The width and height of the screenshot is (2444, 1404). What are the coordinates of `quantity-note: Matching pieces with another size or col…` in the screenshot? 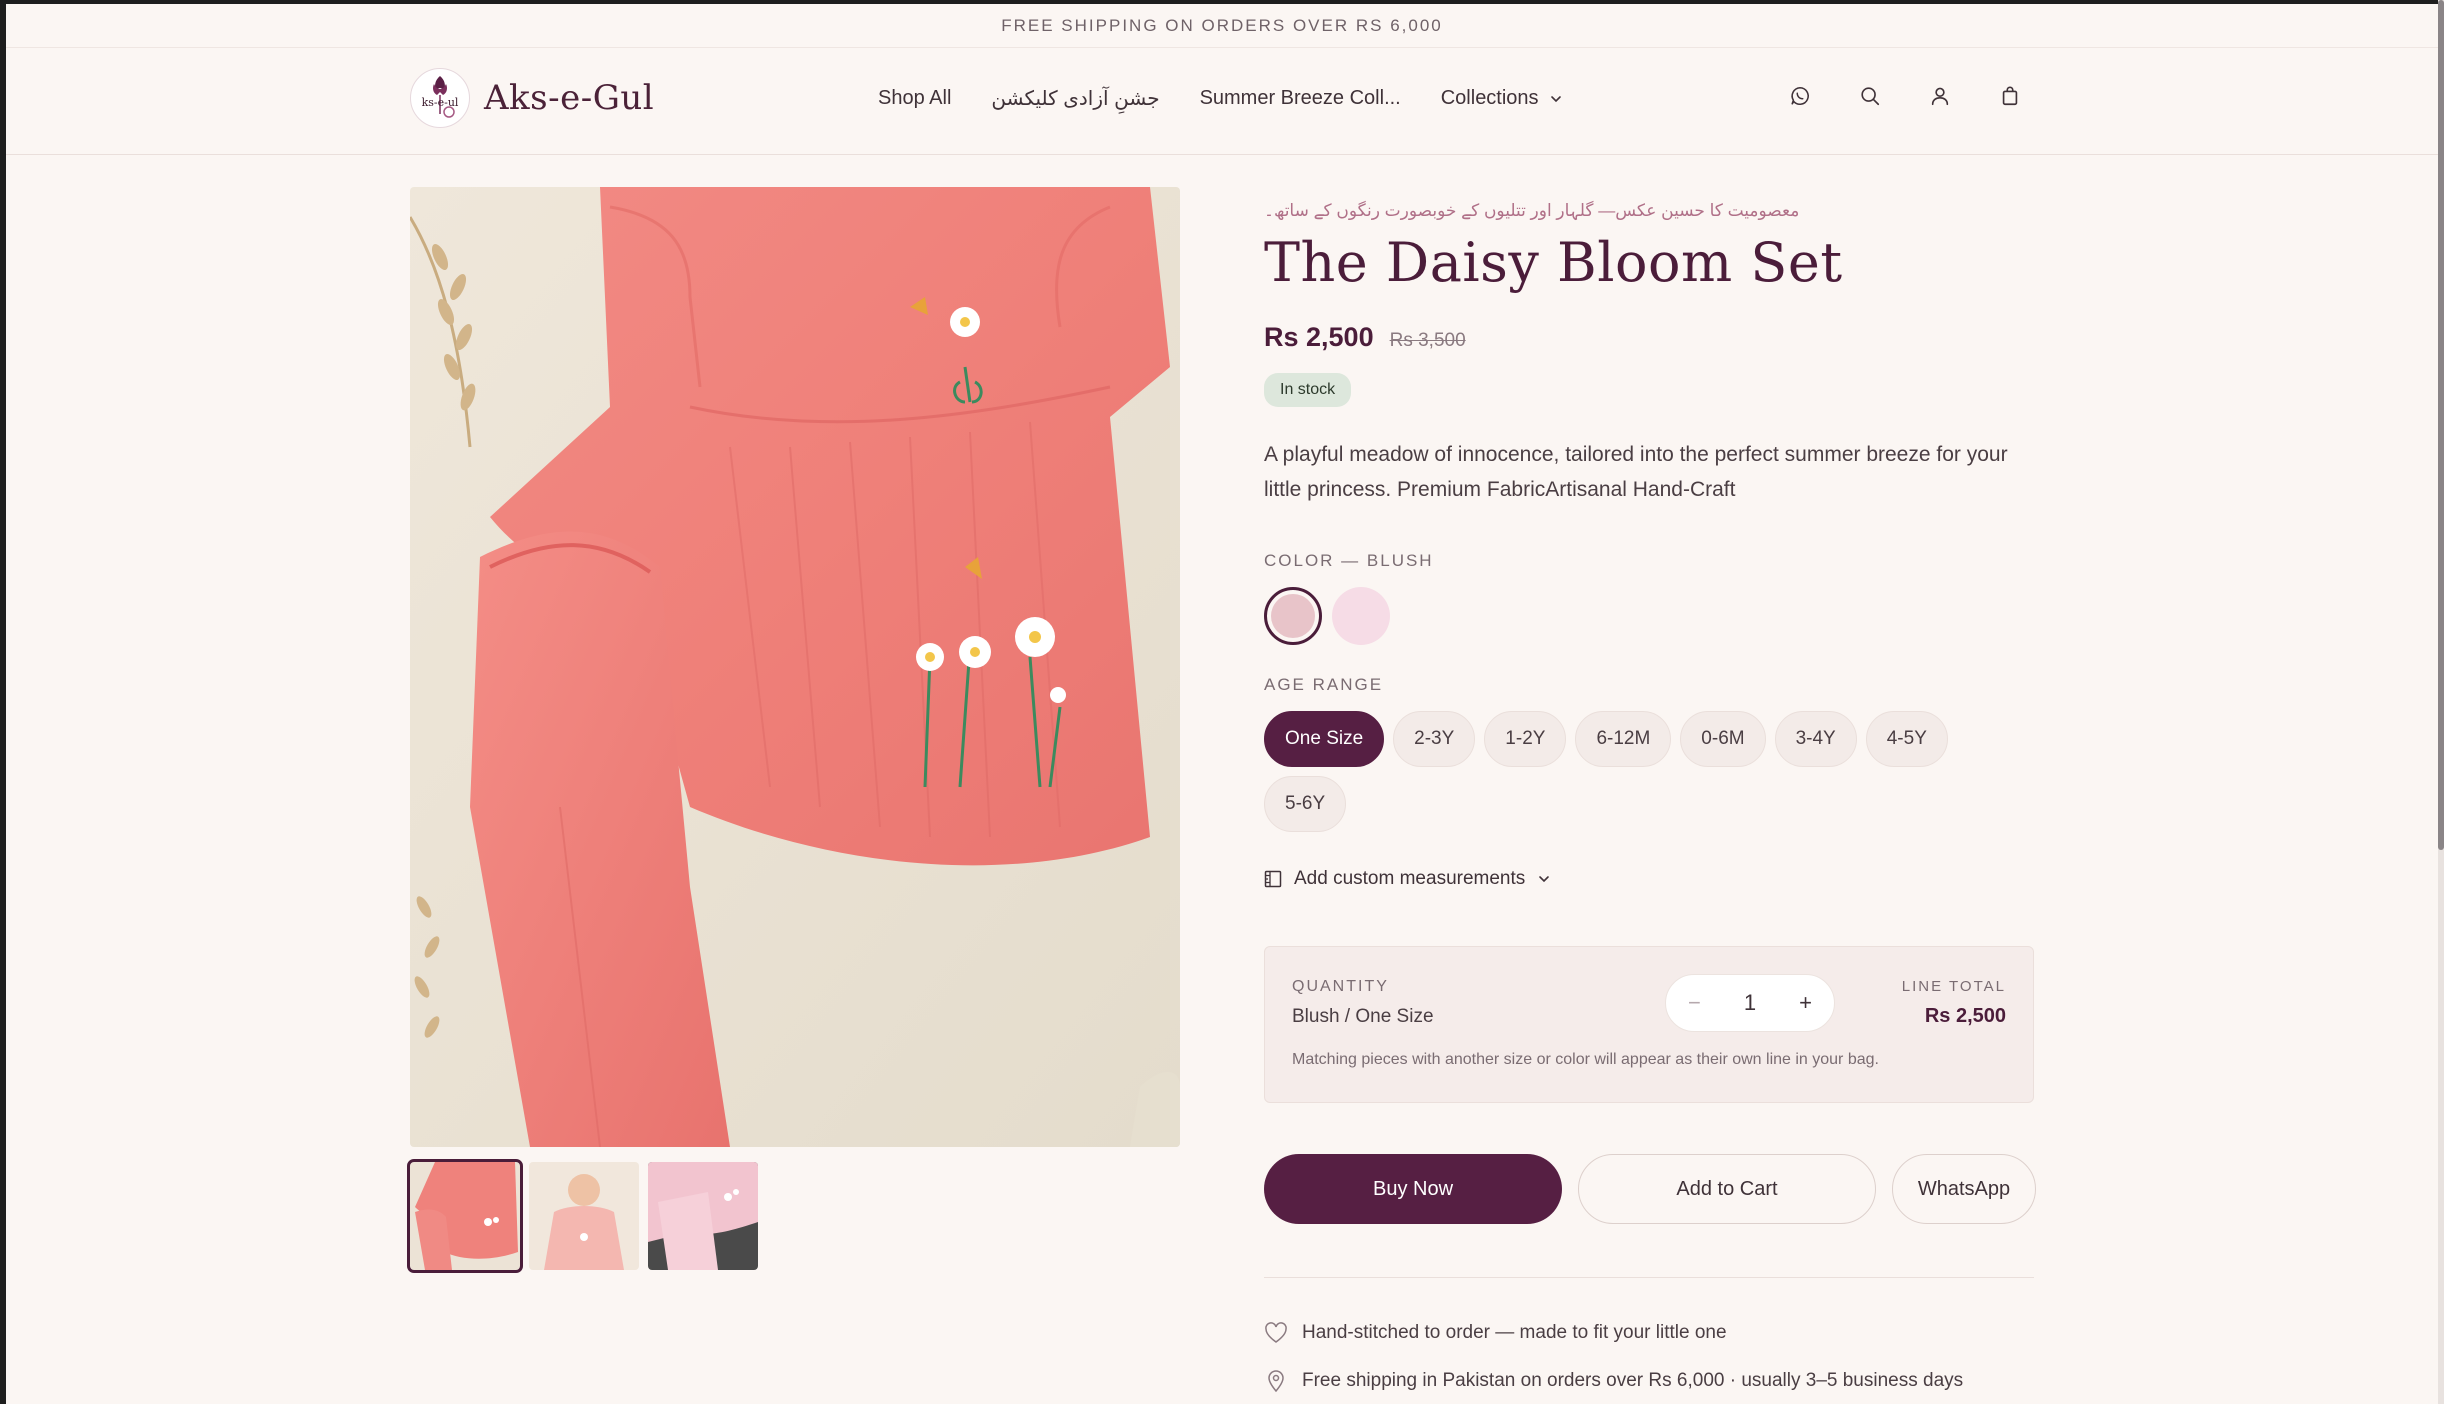 It's located at (1585, 1059).